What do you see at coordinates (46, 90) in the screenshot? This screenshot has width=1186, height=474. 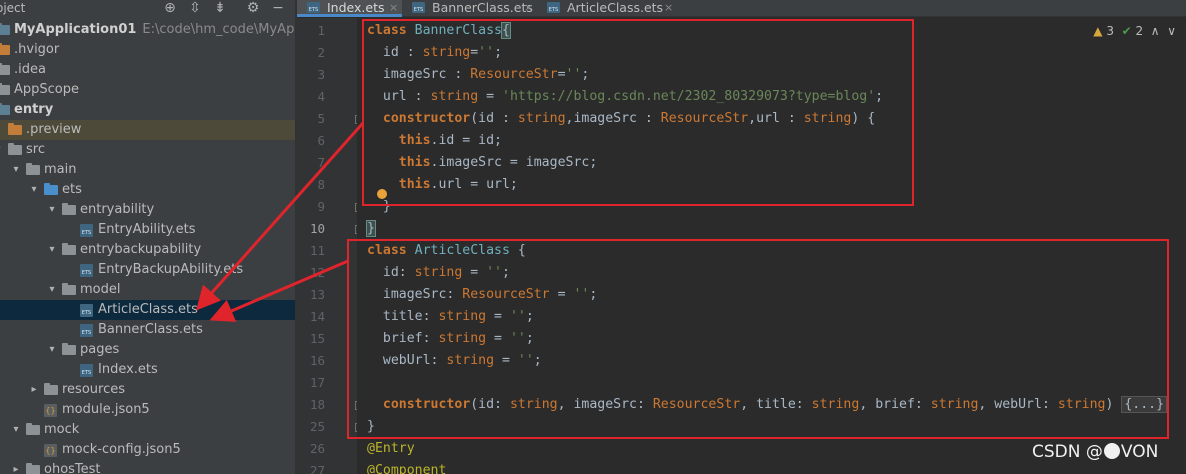 I see `tree-item-label: AppScope` at bounding box center [46, 90].